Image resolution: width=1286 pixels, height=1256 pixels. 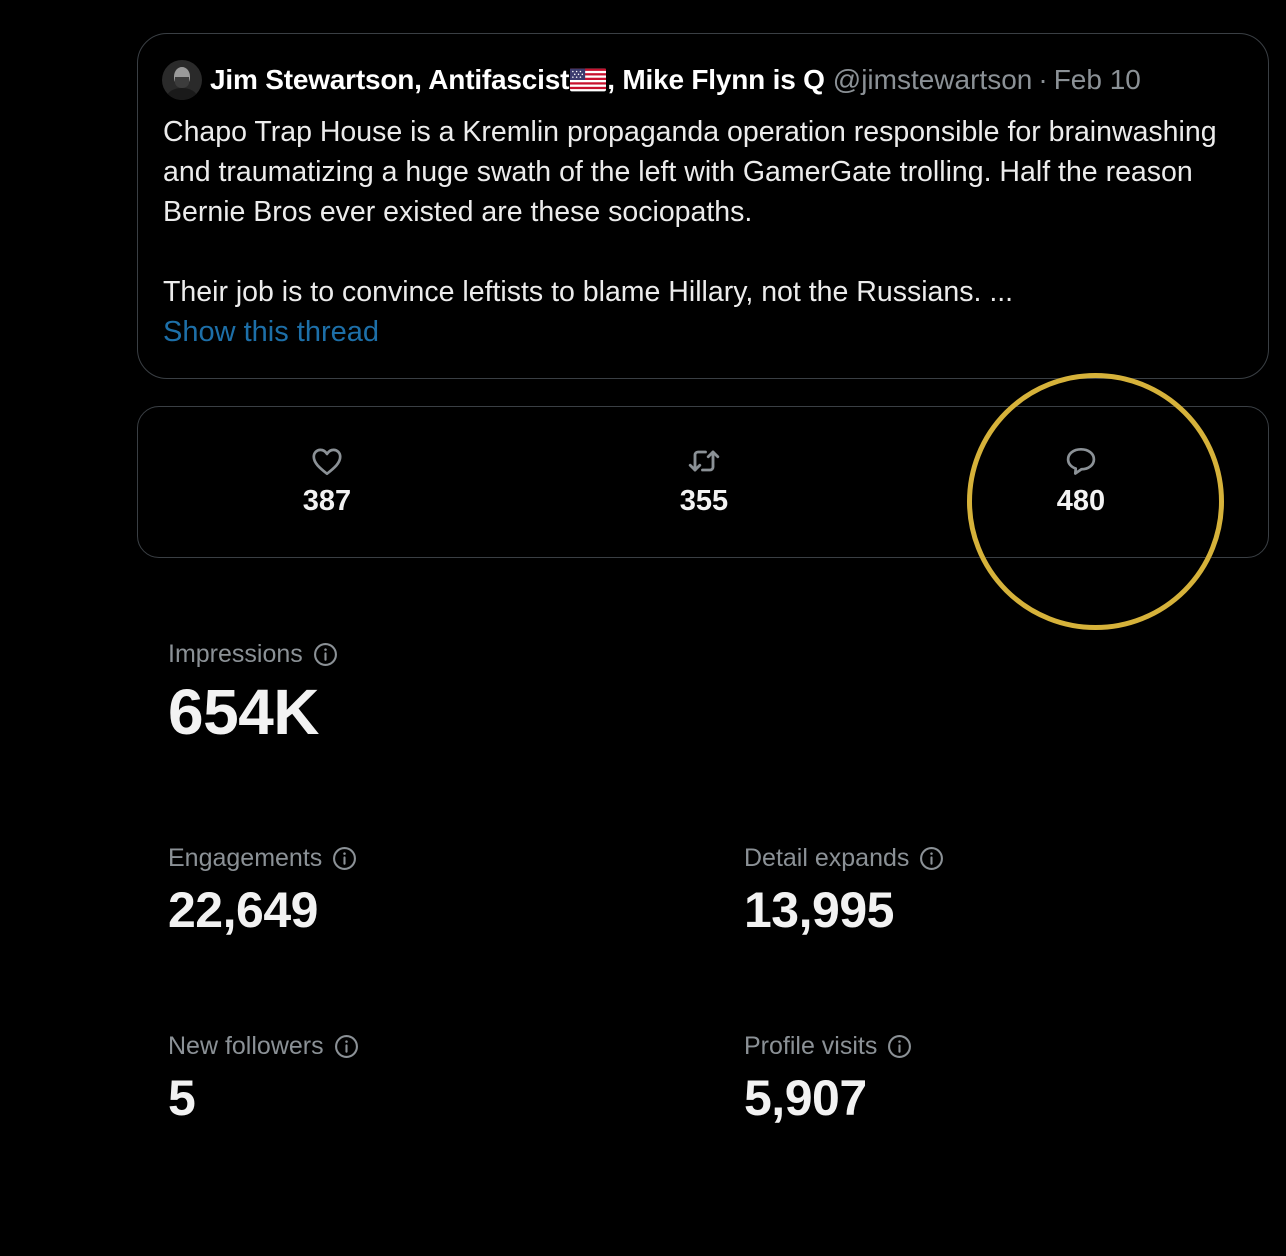 What do you see at coordinates (588, 80) in the screenshot?
I see `us-flag-icon` at bounding box center [588, 80].